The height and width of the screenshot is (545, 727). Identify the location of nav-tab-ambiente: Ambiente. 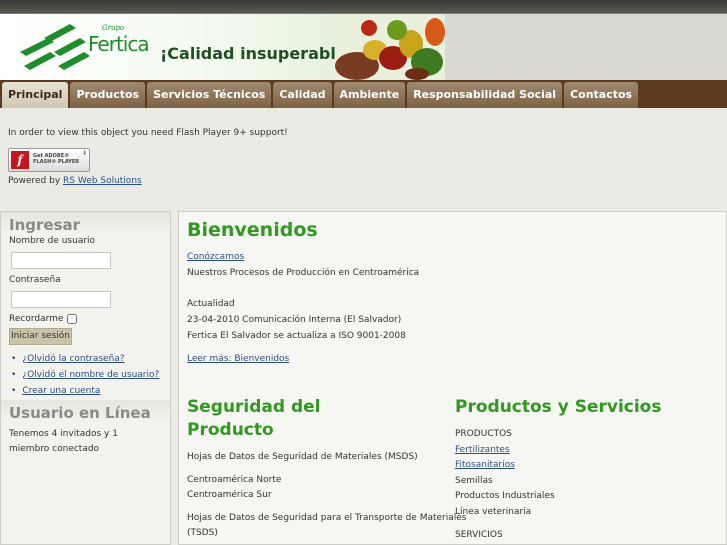
(369, 95).